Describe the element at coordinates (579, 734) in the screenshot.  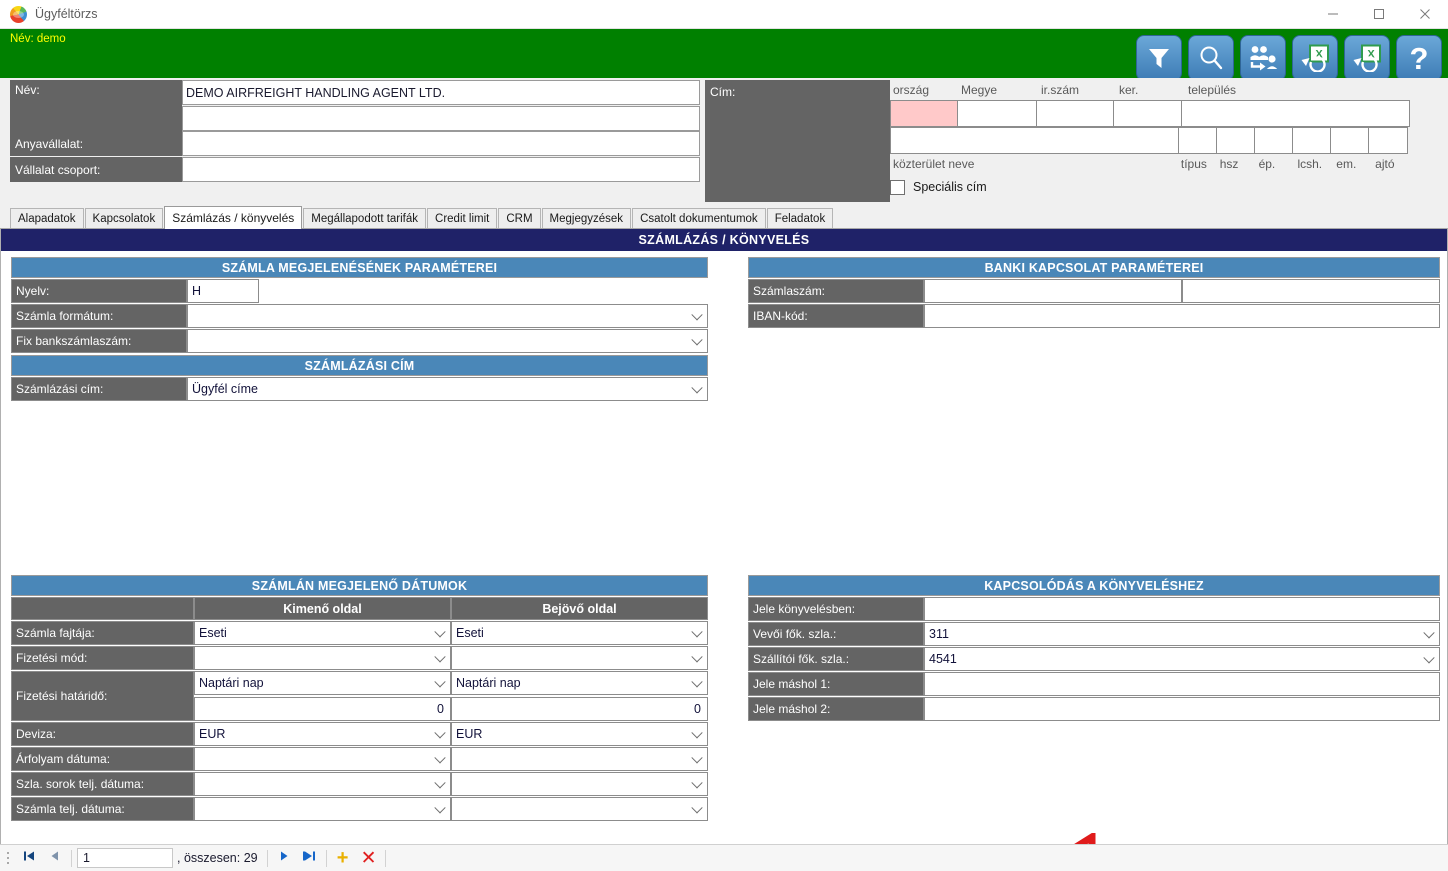
I see `currency-in-select: EUR` at that location.